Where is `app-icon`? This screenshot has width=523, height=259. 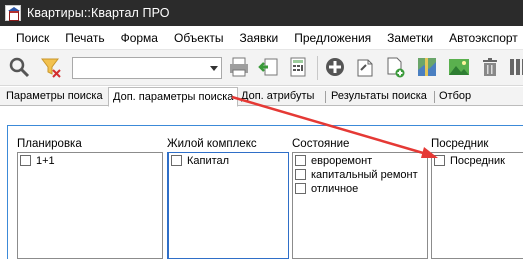 app-icon is located at coordinates (13, 13).